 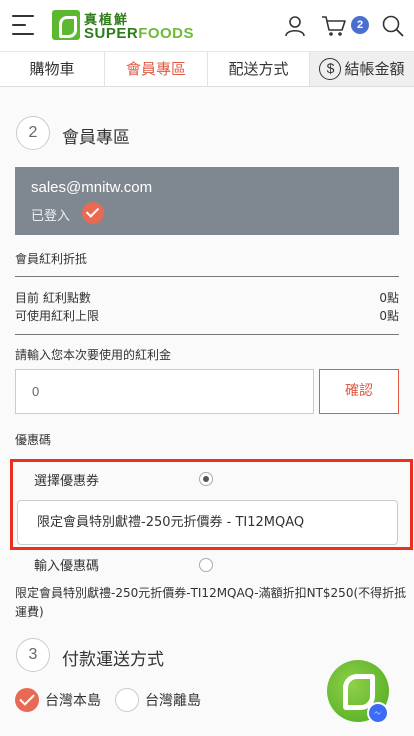 I want to click on checkout-tabs: 購物車 會員專區 配送方式 $ 結帳金額, so click(x=207, y=69).